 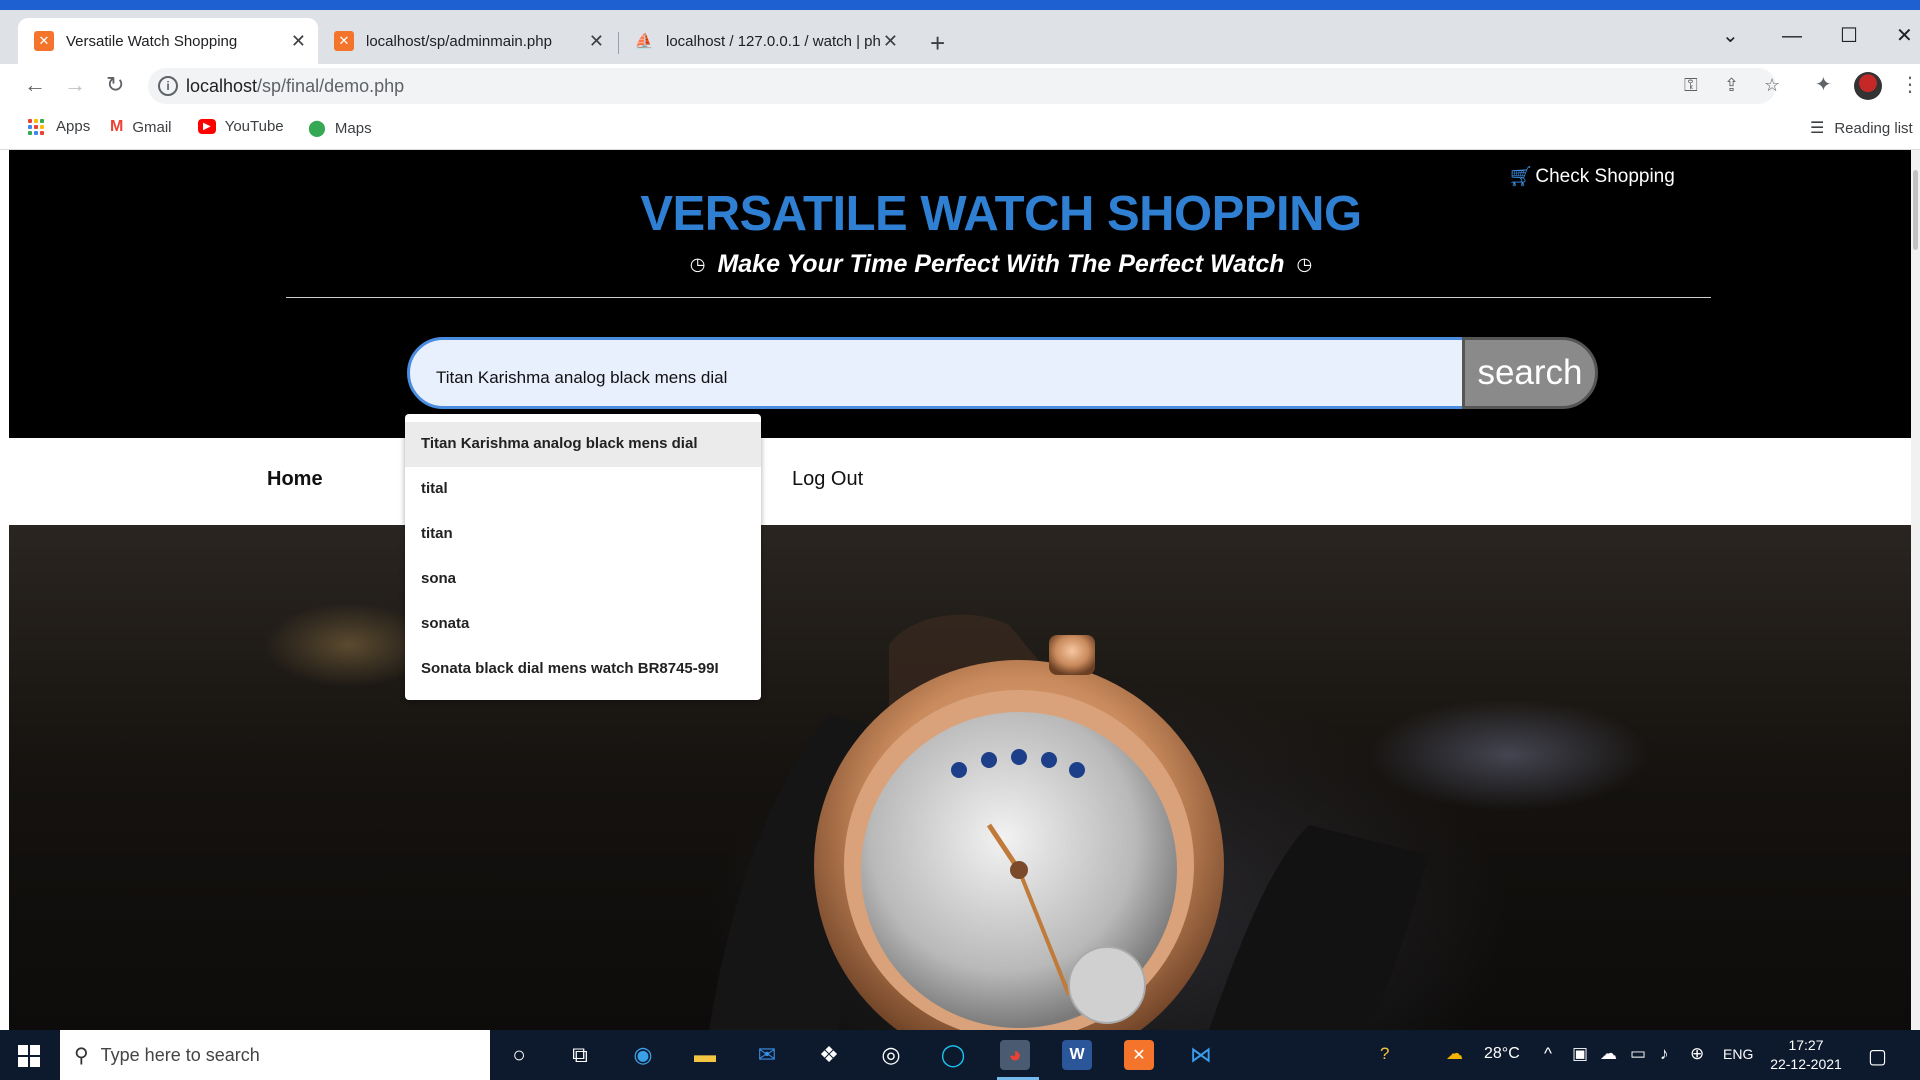 I want to click on app-icon: ◎, so click(x=891, y=1055).